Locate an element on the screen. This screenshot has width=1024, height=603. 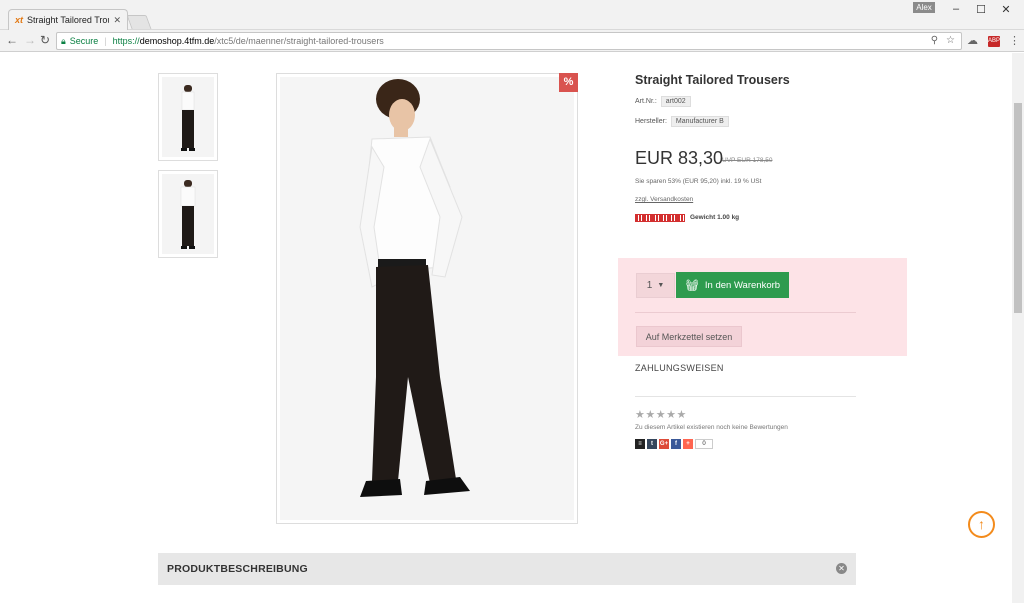
rating-stars: ★★★★★ is located at coordinates (661, 415).